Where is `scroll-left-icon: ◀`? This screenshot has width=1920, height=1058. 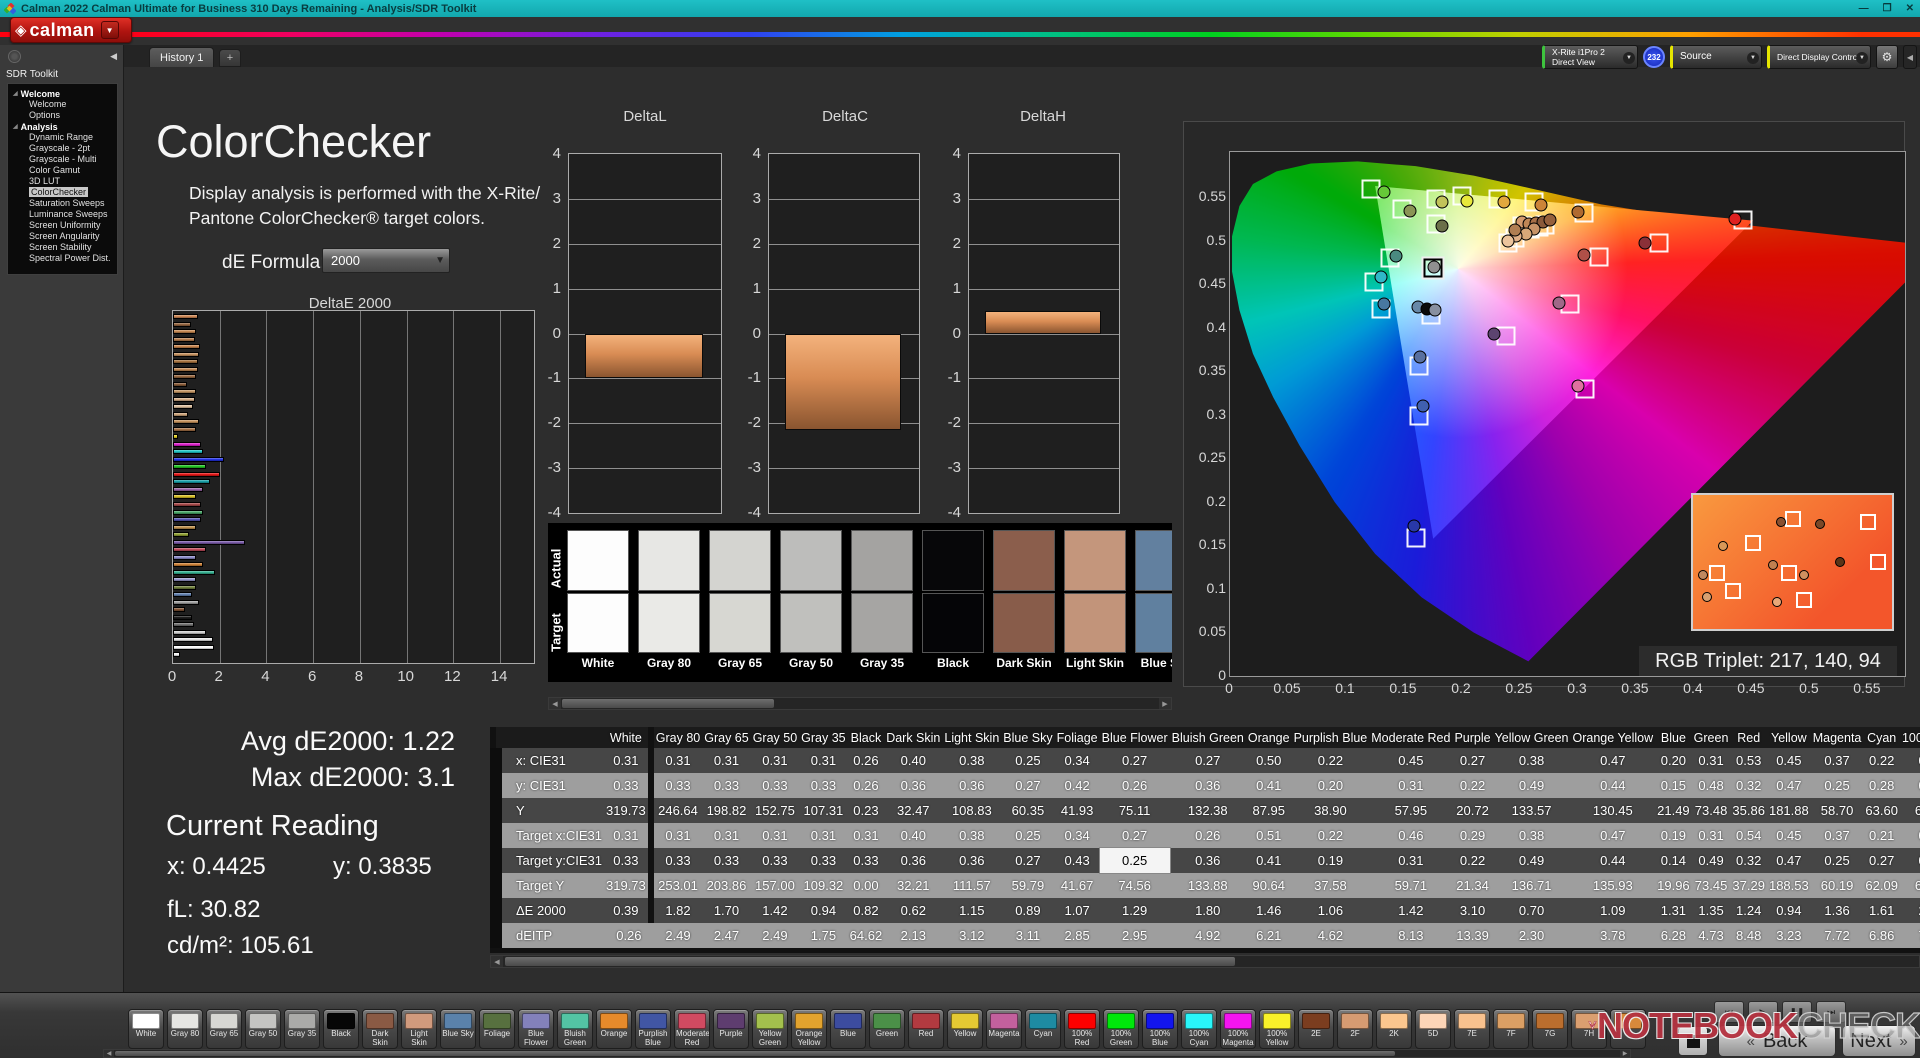 scroll-left-icon: ◀ is located at coordinates (109, 1053).